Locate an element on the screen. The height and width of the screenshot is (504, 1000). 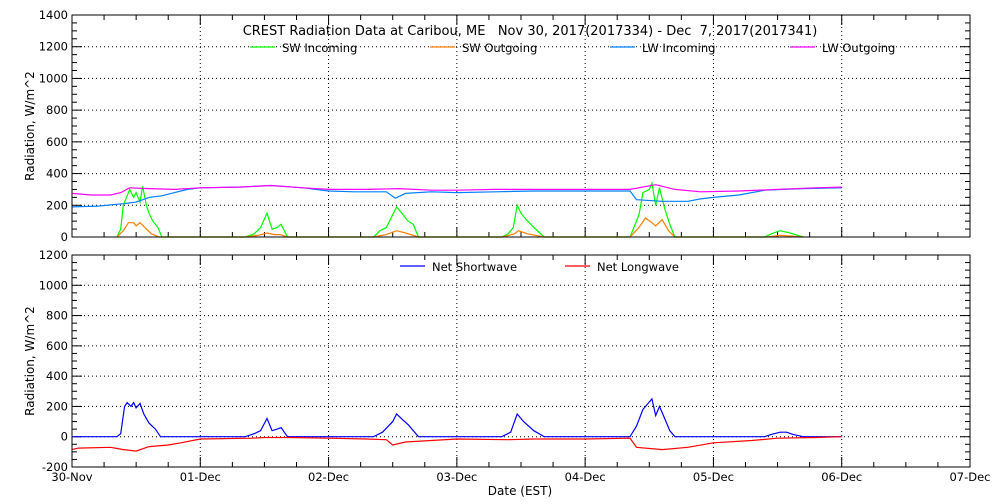
legend-label: SW Incoming is located at coordinates (319, 48).